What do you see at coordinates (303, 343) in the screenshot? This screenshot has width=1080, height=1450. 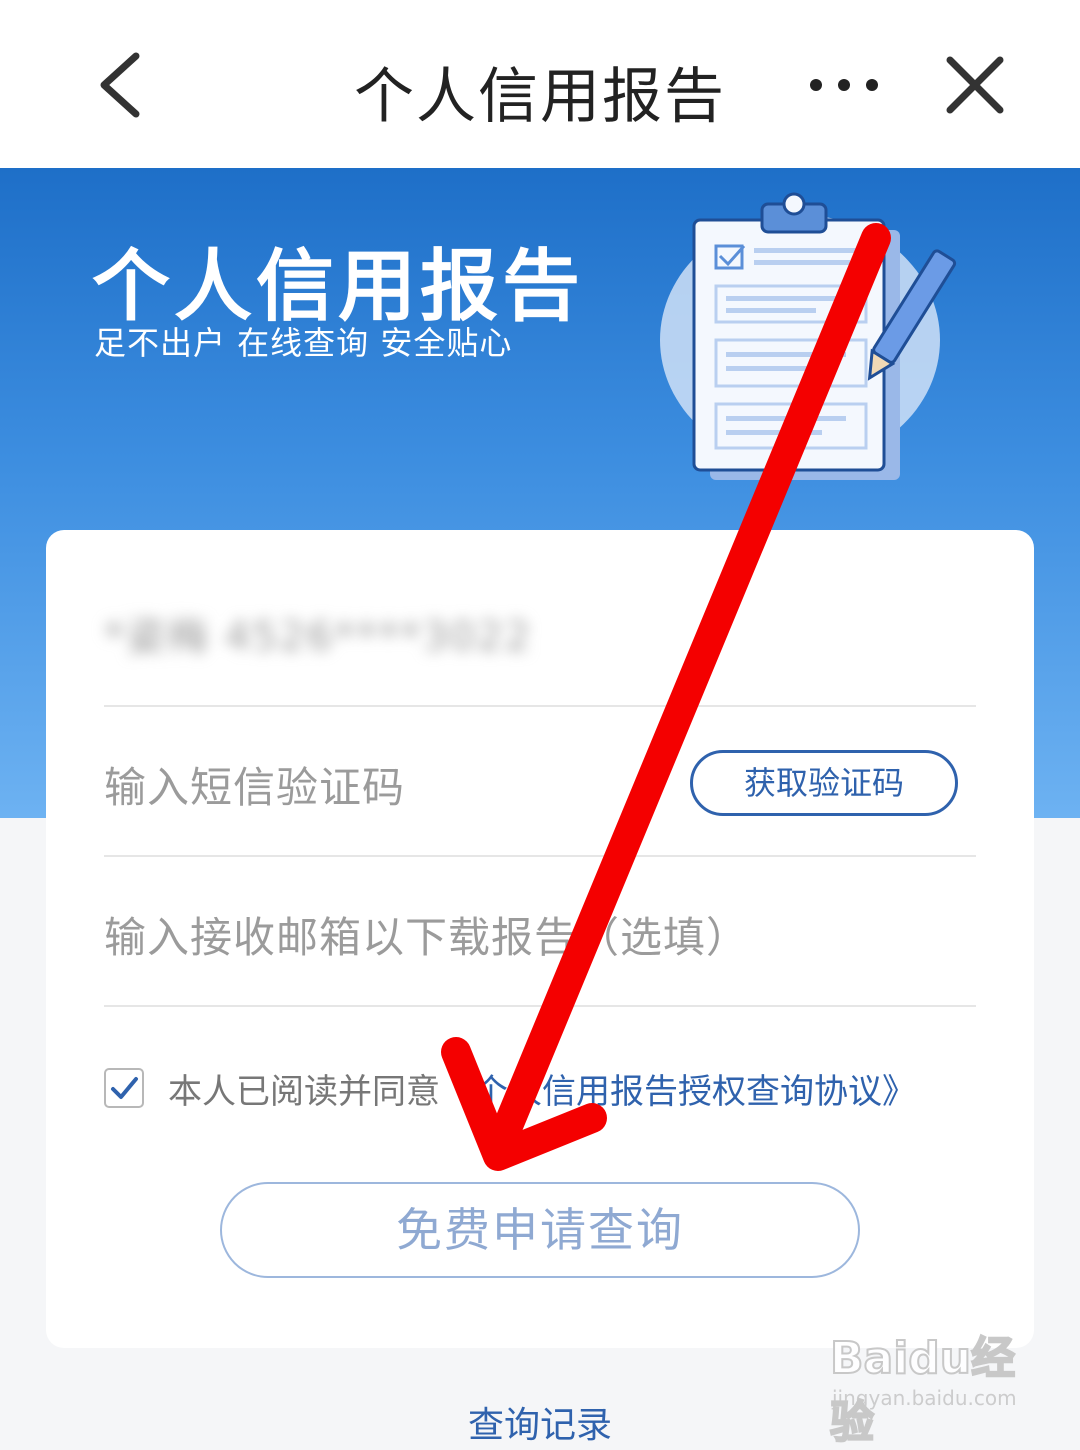 I see `hero-subtitle: 足不出户 在线查询 安全贴心` at bounding box center [303, 343].